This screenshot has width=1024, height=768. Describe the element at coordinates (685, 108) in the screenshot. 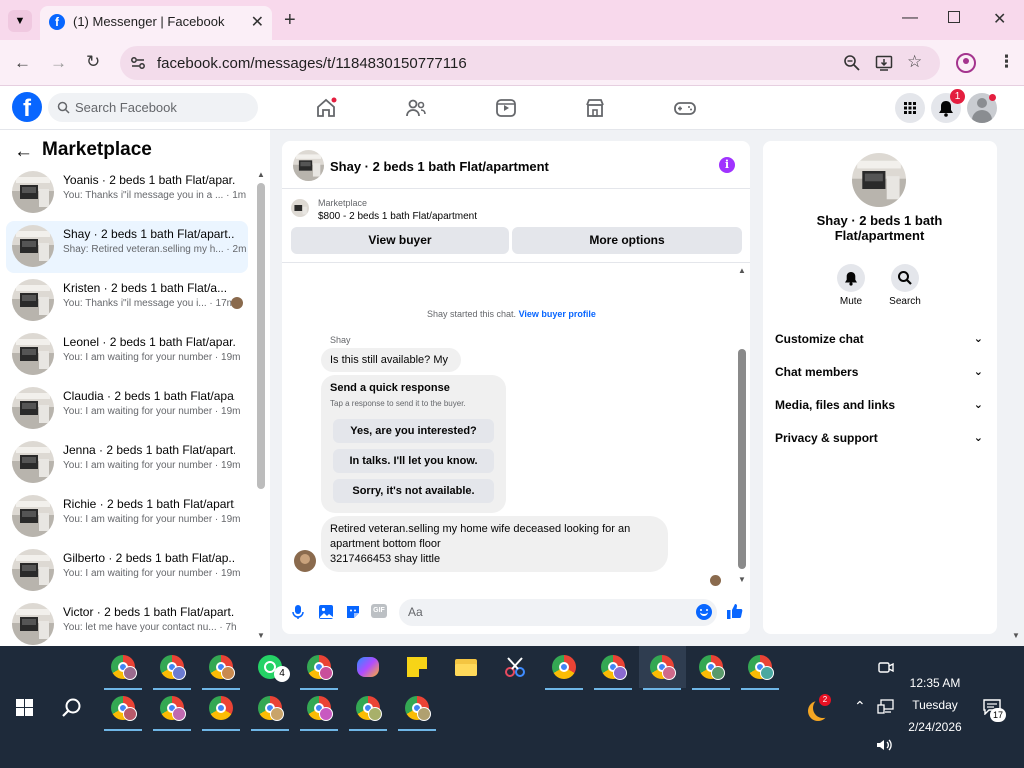

I see `gaming-nav-icon` at that location.